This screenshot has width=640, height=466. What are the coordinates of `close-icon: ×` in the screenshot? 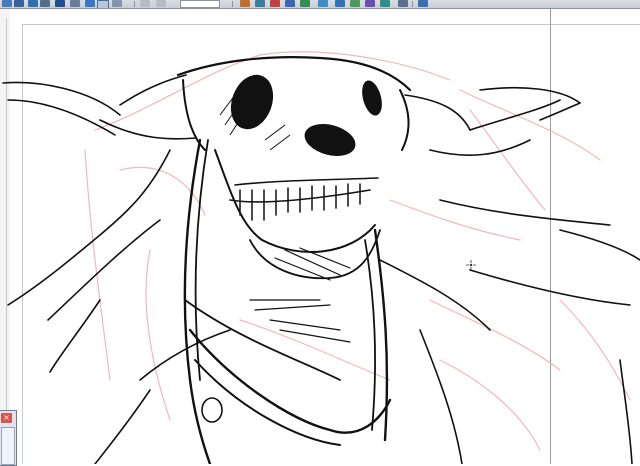 It's located at (6, 417).